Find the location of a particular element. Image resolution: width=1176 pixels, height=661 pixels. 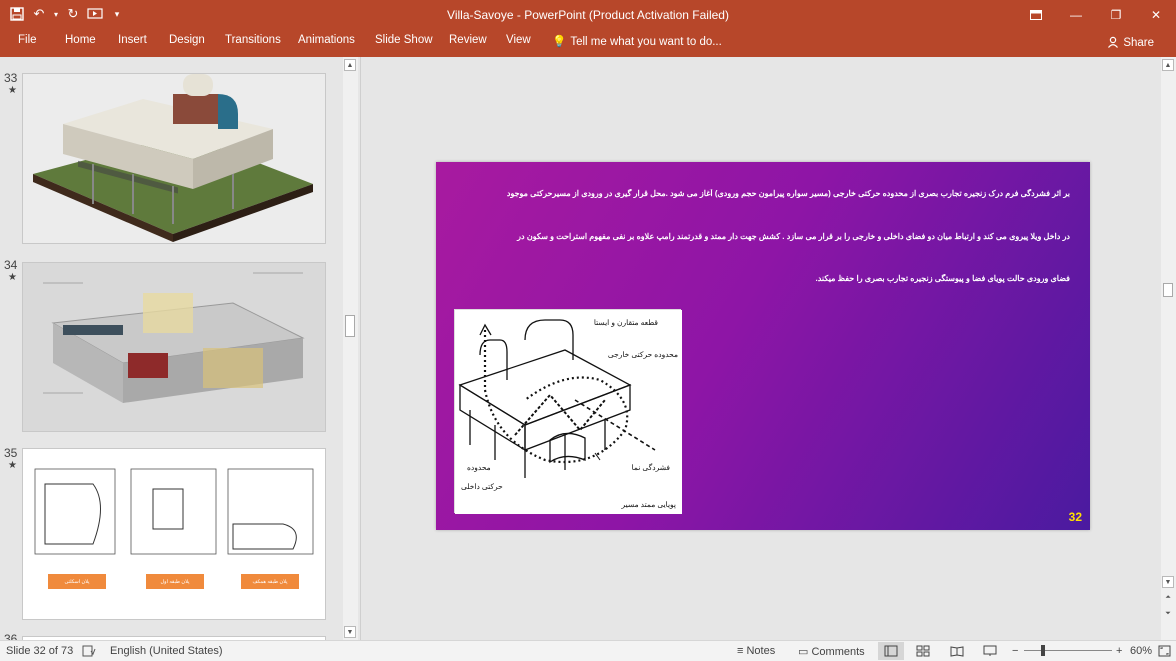

tab-animations: Animations is located at coordinates (326, 40).